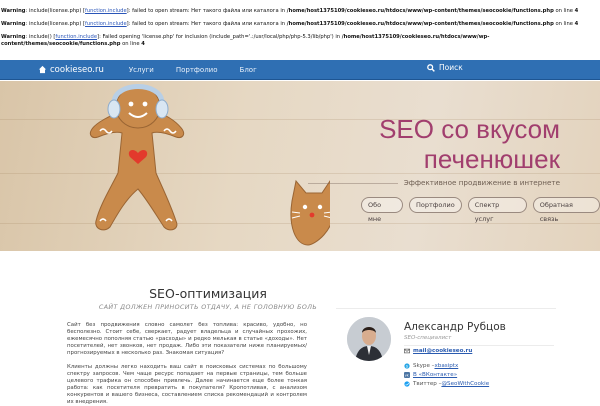  Describe the element at coordinates (428, 338) in the screenshot. I see `author-role: SEO-специалист` at that location.